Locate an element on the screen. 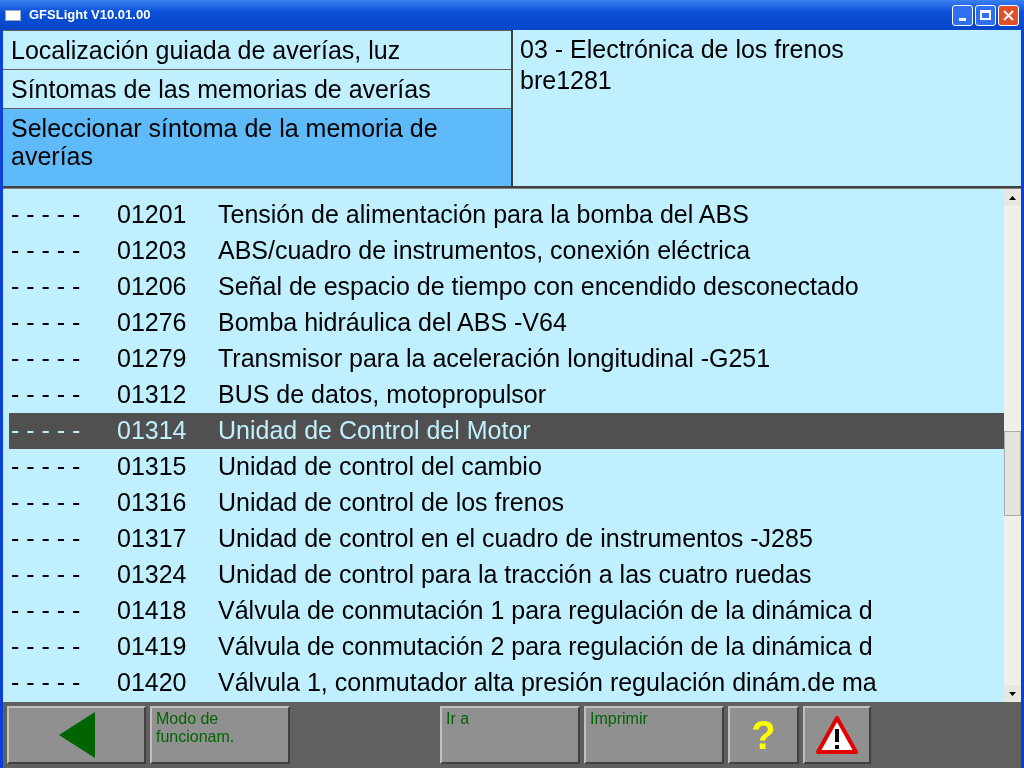  fault-description: Unidad de control del cambio is located at coordinates (380, 467).